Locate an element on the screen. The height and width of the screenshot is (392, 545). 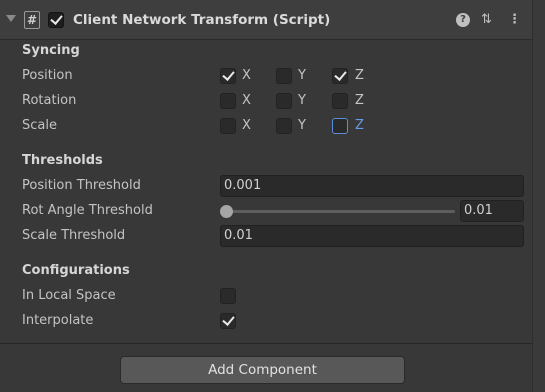
position-threshold-input: 0.001 is located at coordinates (372, 186).